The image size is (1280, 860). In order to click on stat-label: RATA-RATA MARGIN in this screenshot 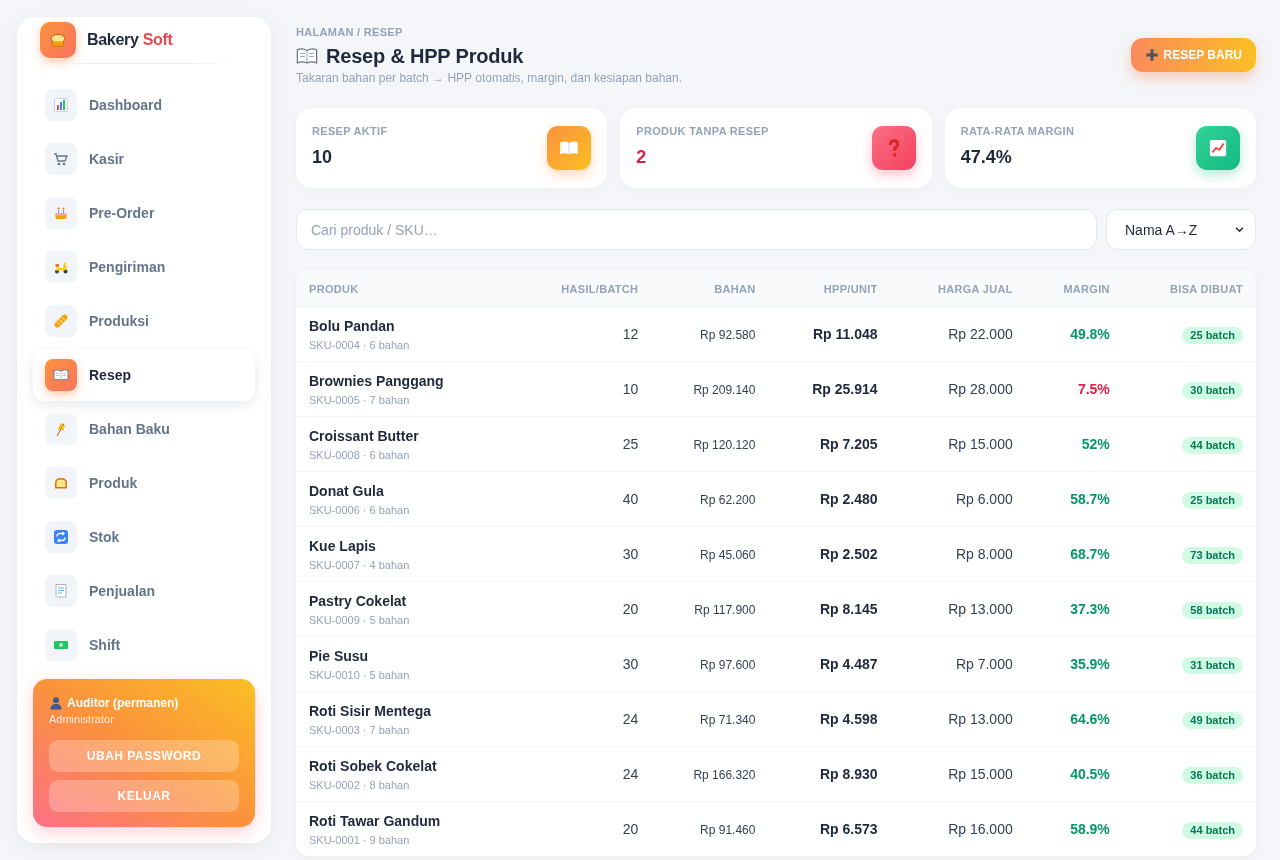, I will do `click(1017, 131)`.